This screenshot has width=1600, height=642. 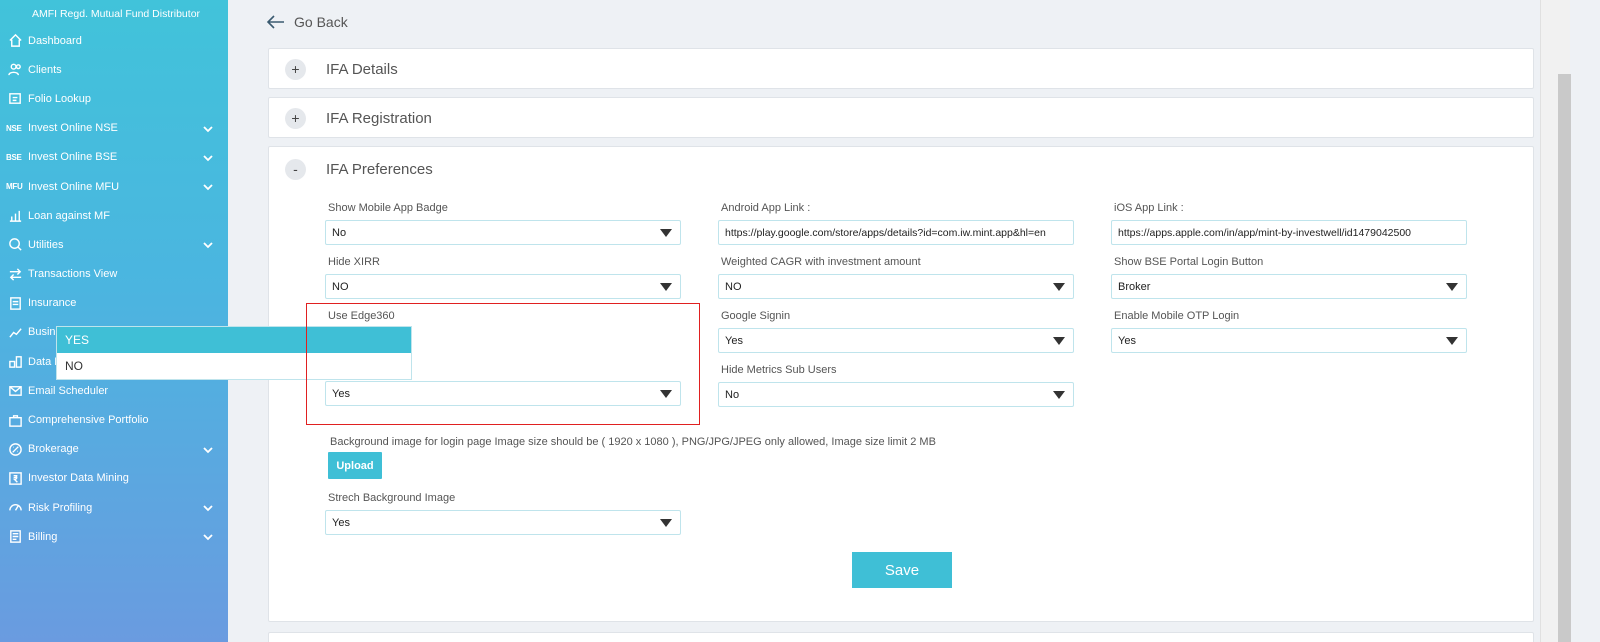 What do you see at coordinates (78, 478) in the screenshot?
I see `sidebar-item-label: Investor Data Mining` at bounding box center [78, 478].